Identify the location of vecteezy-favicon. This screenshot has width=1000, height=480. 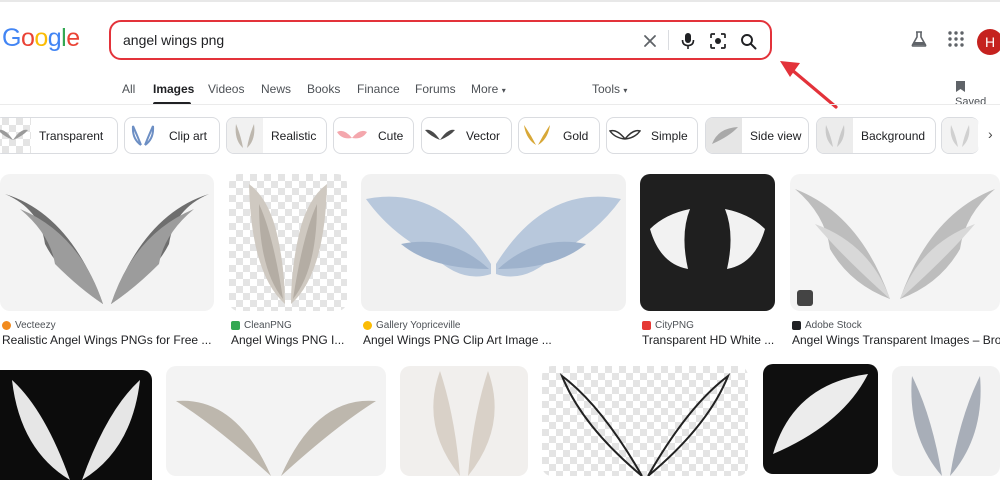
(6, 325).